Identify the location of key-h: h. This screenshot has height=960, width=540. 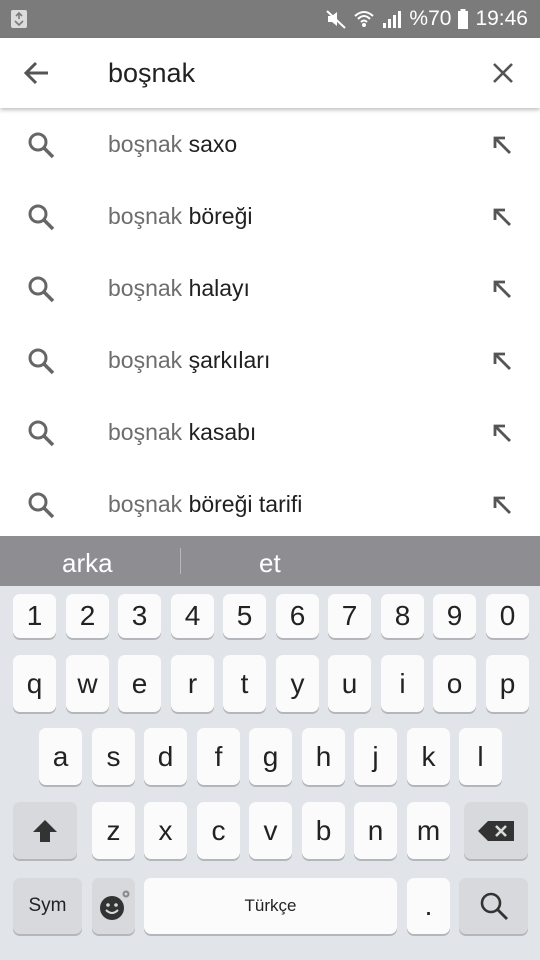
(323, 756).